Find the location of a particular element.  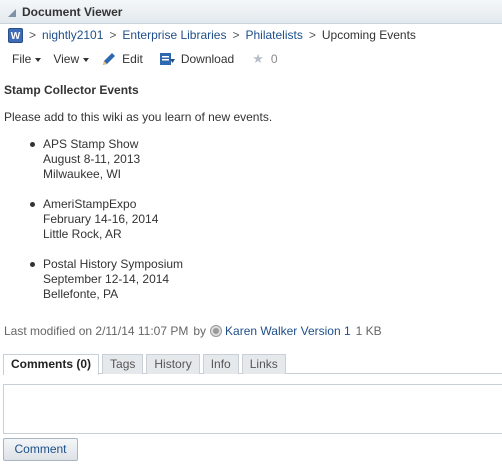

breadcrumb-link-enterprise-libraries: Enterprise Libraries is located at coordinates (174, 35).